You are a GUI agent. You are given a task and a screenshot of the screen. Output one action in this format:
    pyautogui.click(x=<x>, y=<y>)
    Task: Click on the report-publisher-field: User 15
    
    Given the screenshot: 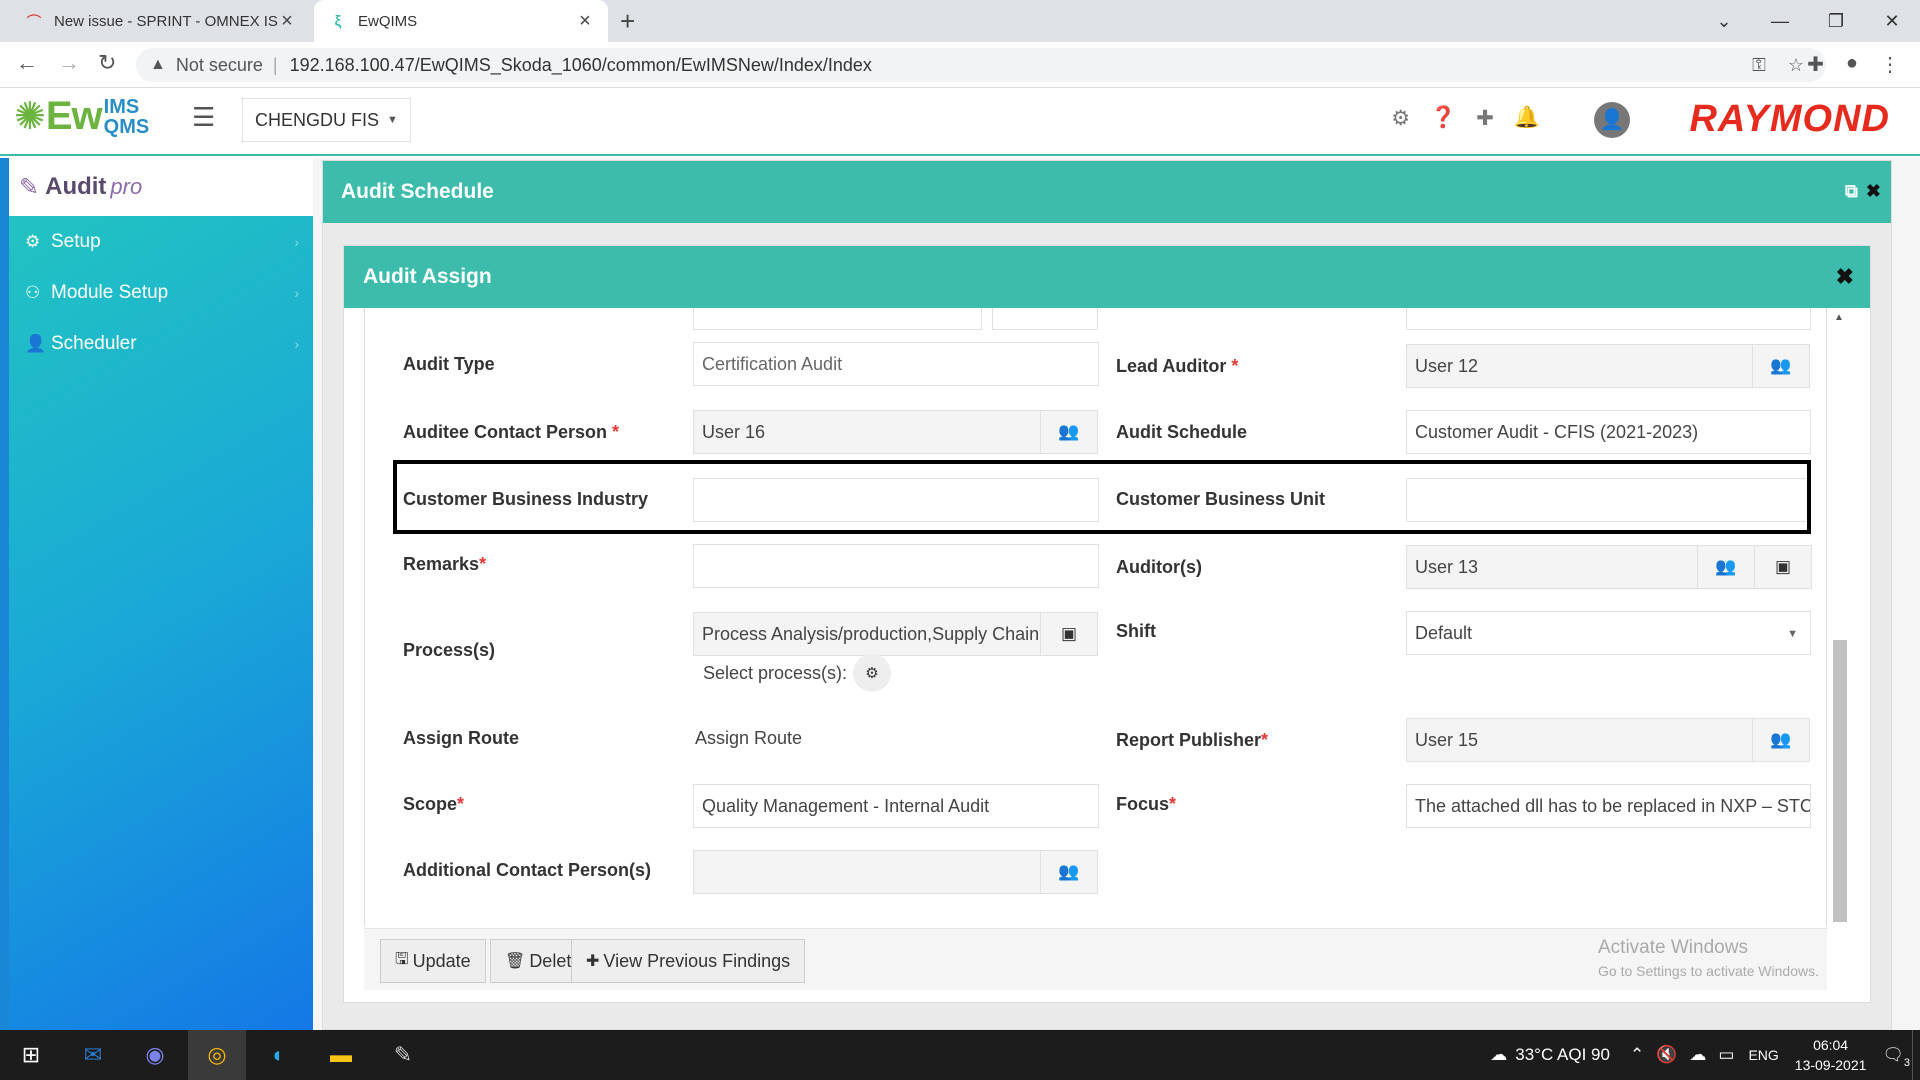 What is the action you would take?
    pyautogui.click(x=1579, y=740)
    